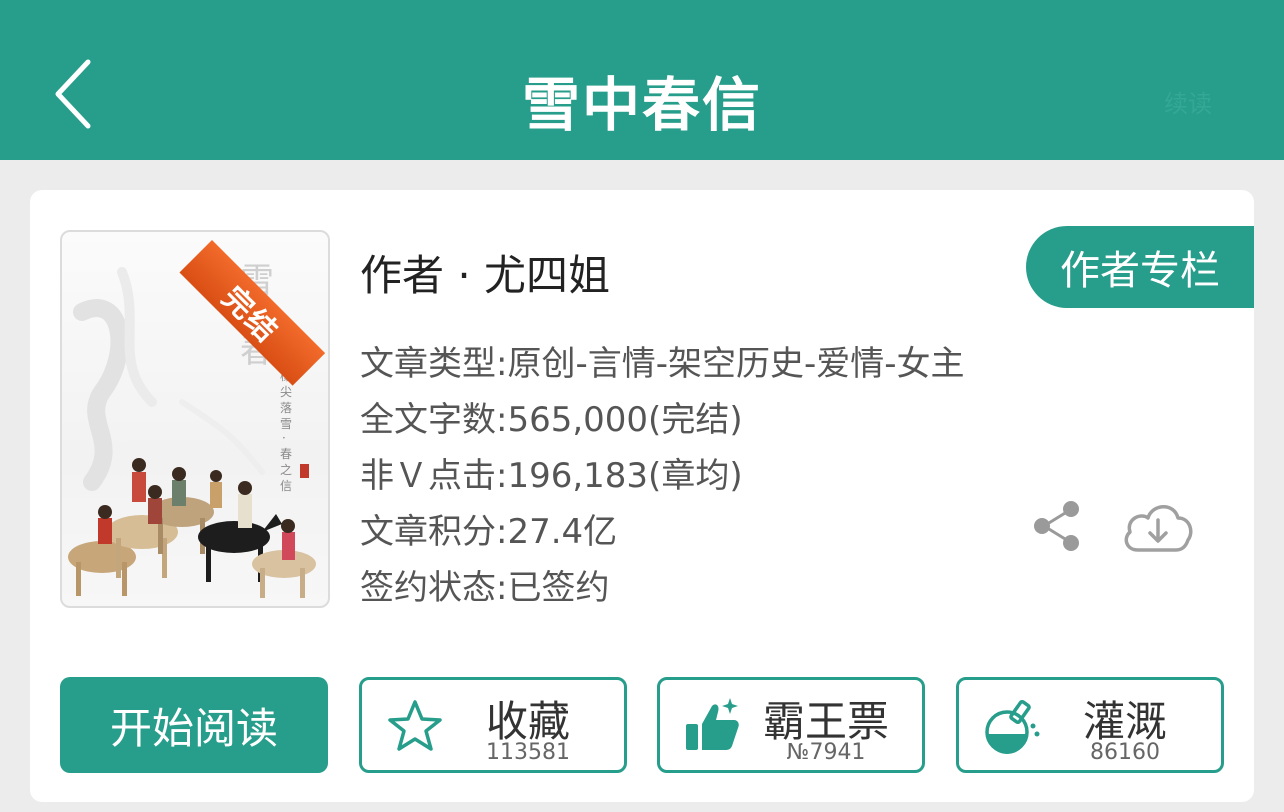 The height and width of the screenshot is (812, 1284). What do you see at coordinates (1012, 726) in the screenshot?
I see `flask-icon` at bounding box center [1012, 726].